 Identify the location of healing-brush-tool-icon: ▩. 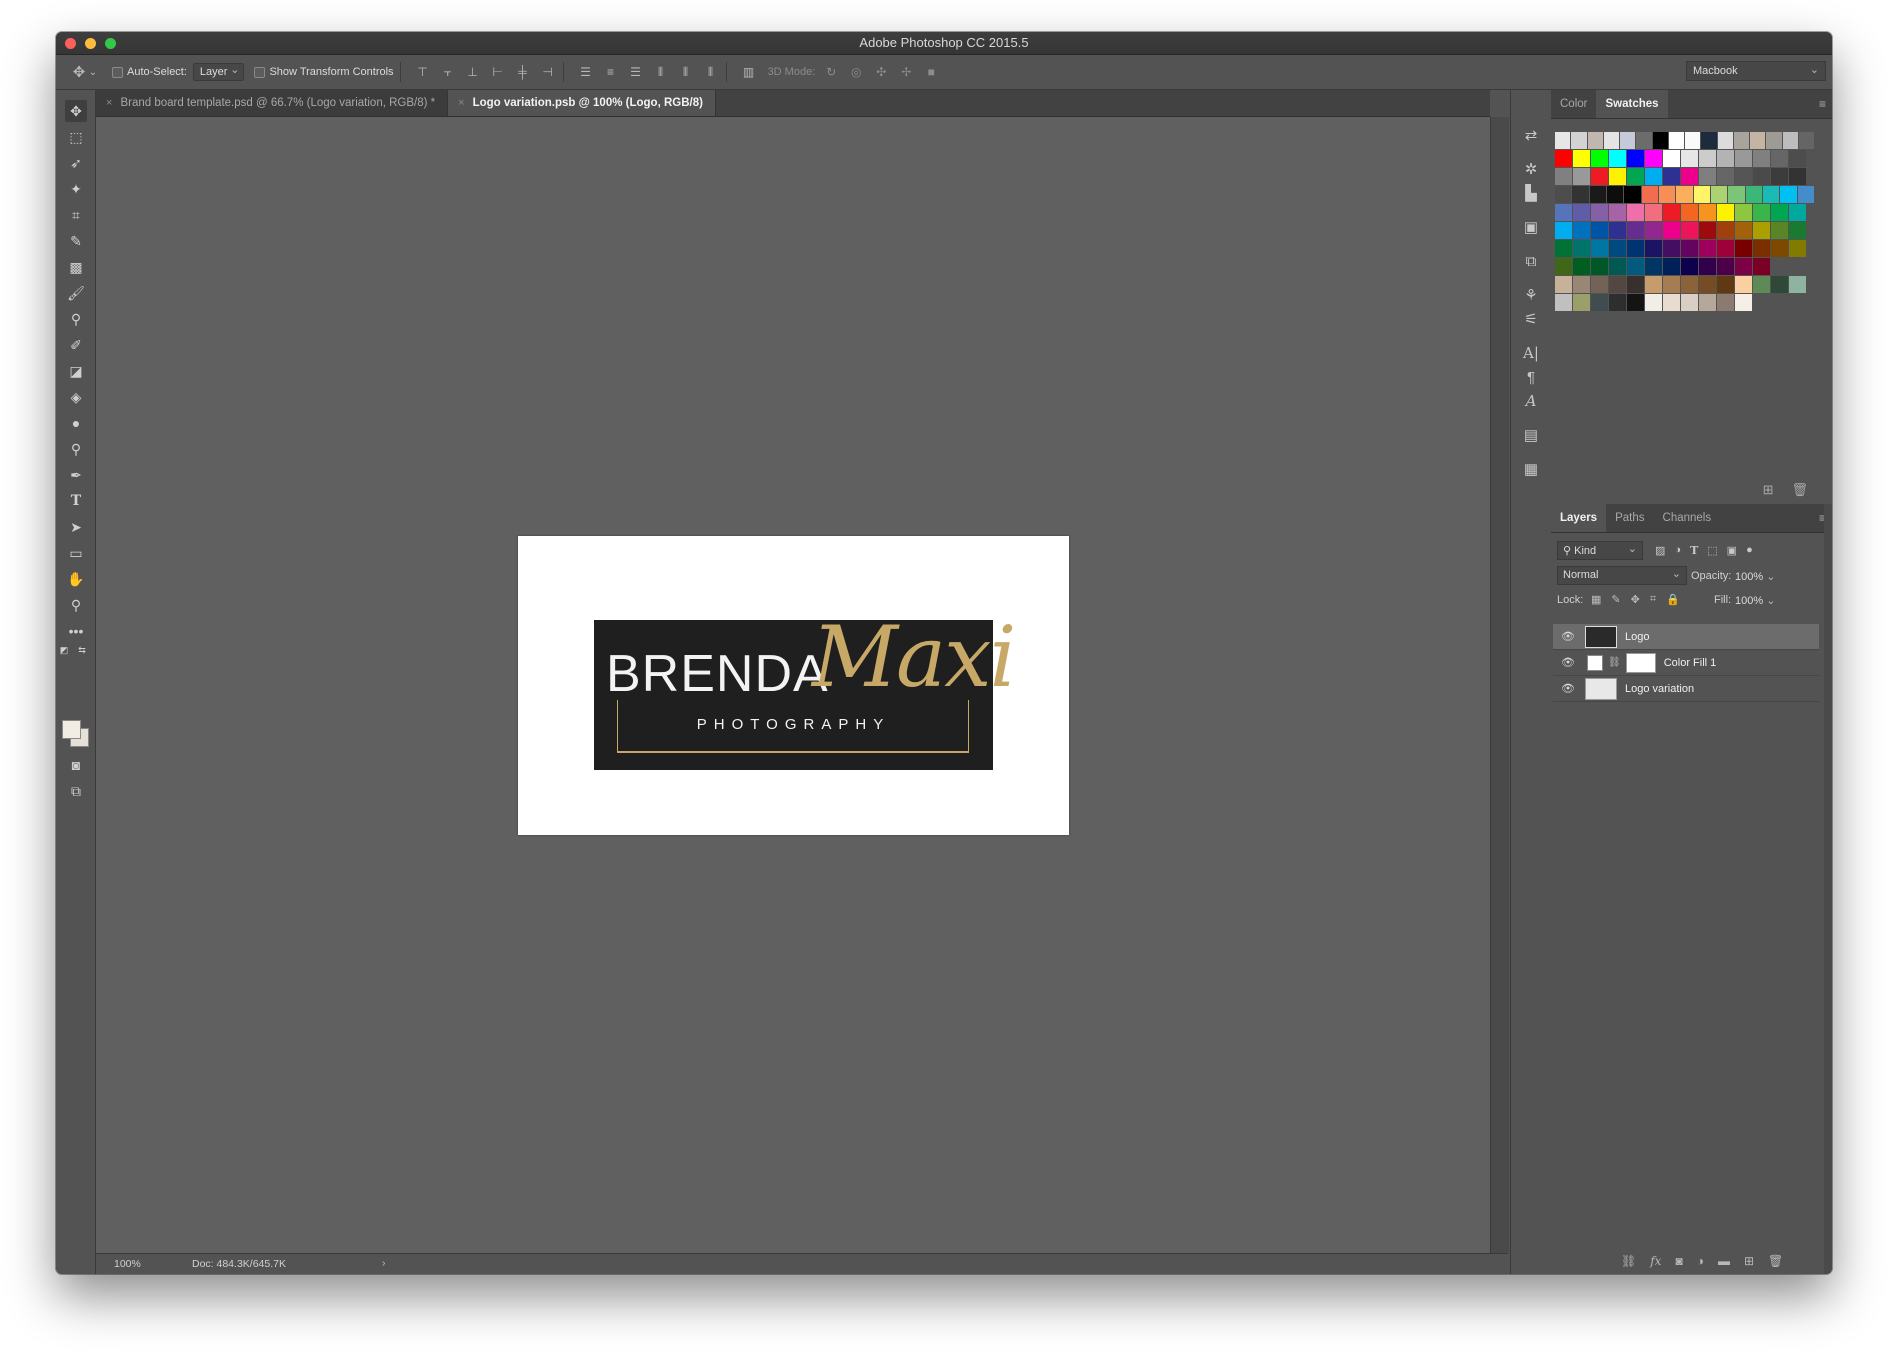
(76, 267).